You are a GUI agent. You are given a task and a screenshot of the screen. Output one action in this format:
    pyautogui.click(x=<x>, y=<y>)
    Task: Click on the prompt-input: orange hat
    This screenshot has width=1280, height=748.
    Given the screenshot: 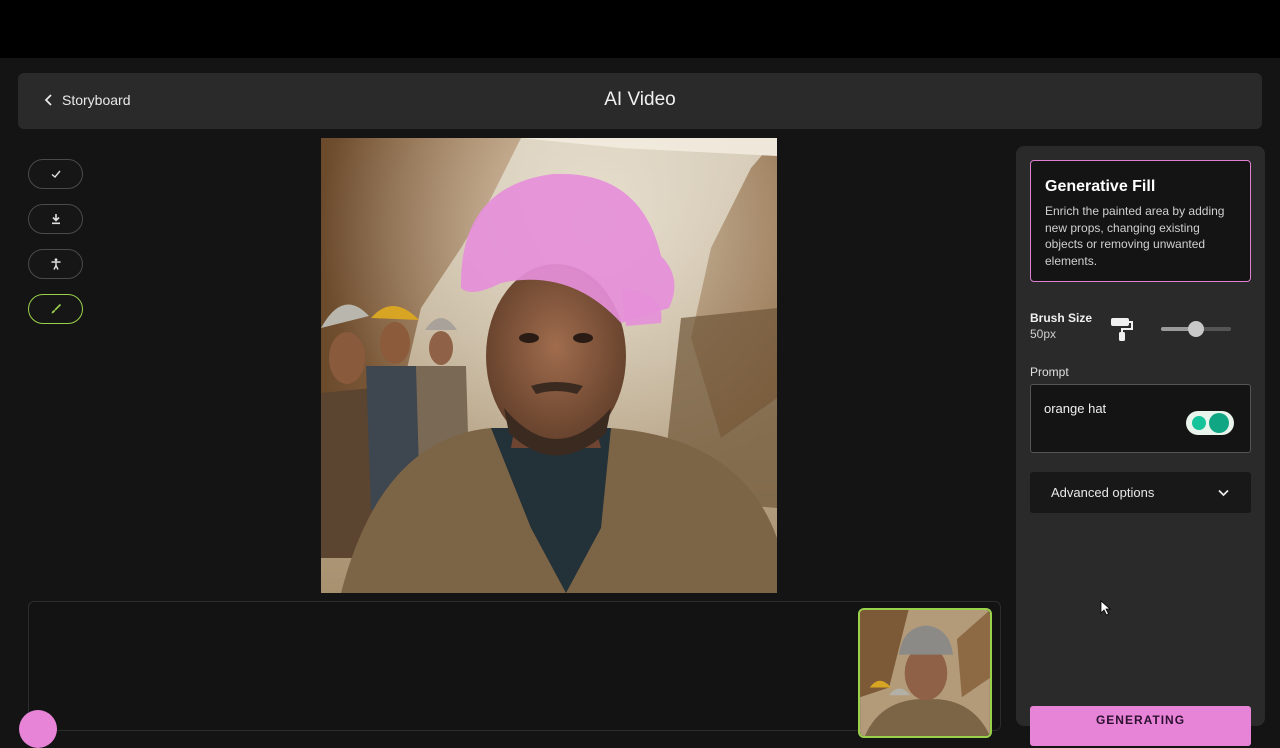 What is the action you would take?
    pyautogui.click(x=1140, y=418)
    